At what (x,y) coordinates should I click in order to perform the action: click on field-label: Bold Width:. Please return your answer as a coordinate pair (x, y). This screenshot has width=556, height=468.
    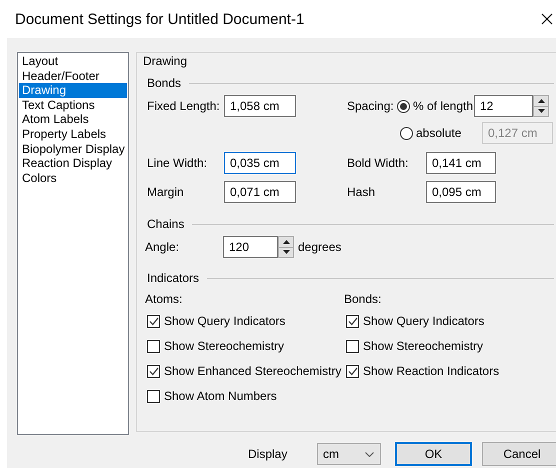
    Looking at the image, I should click on (378, 163).